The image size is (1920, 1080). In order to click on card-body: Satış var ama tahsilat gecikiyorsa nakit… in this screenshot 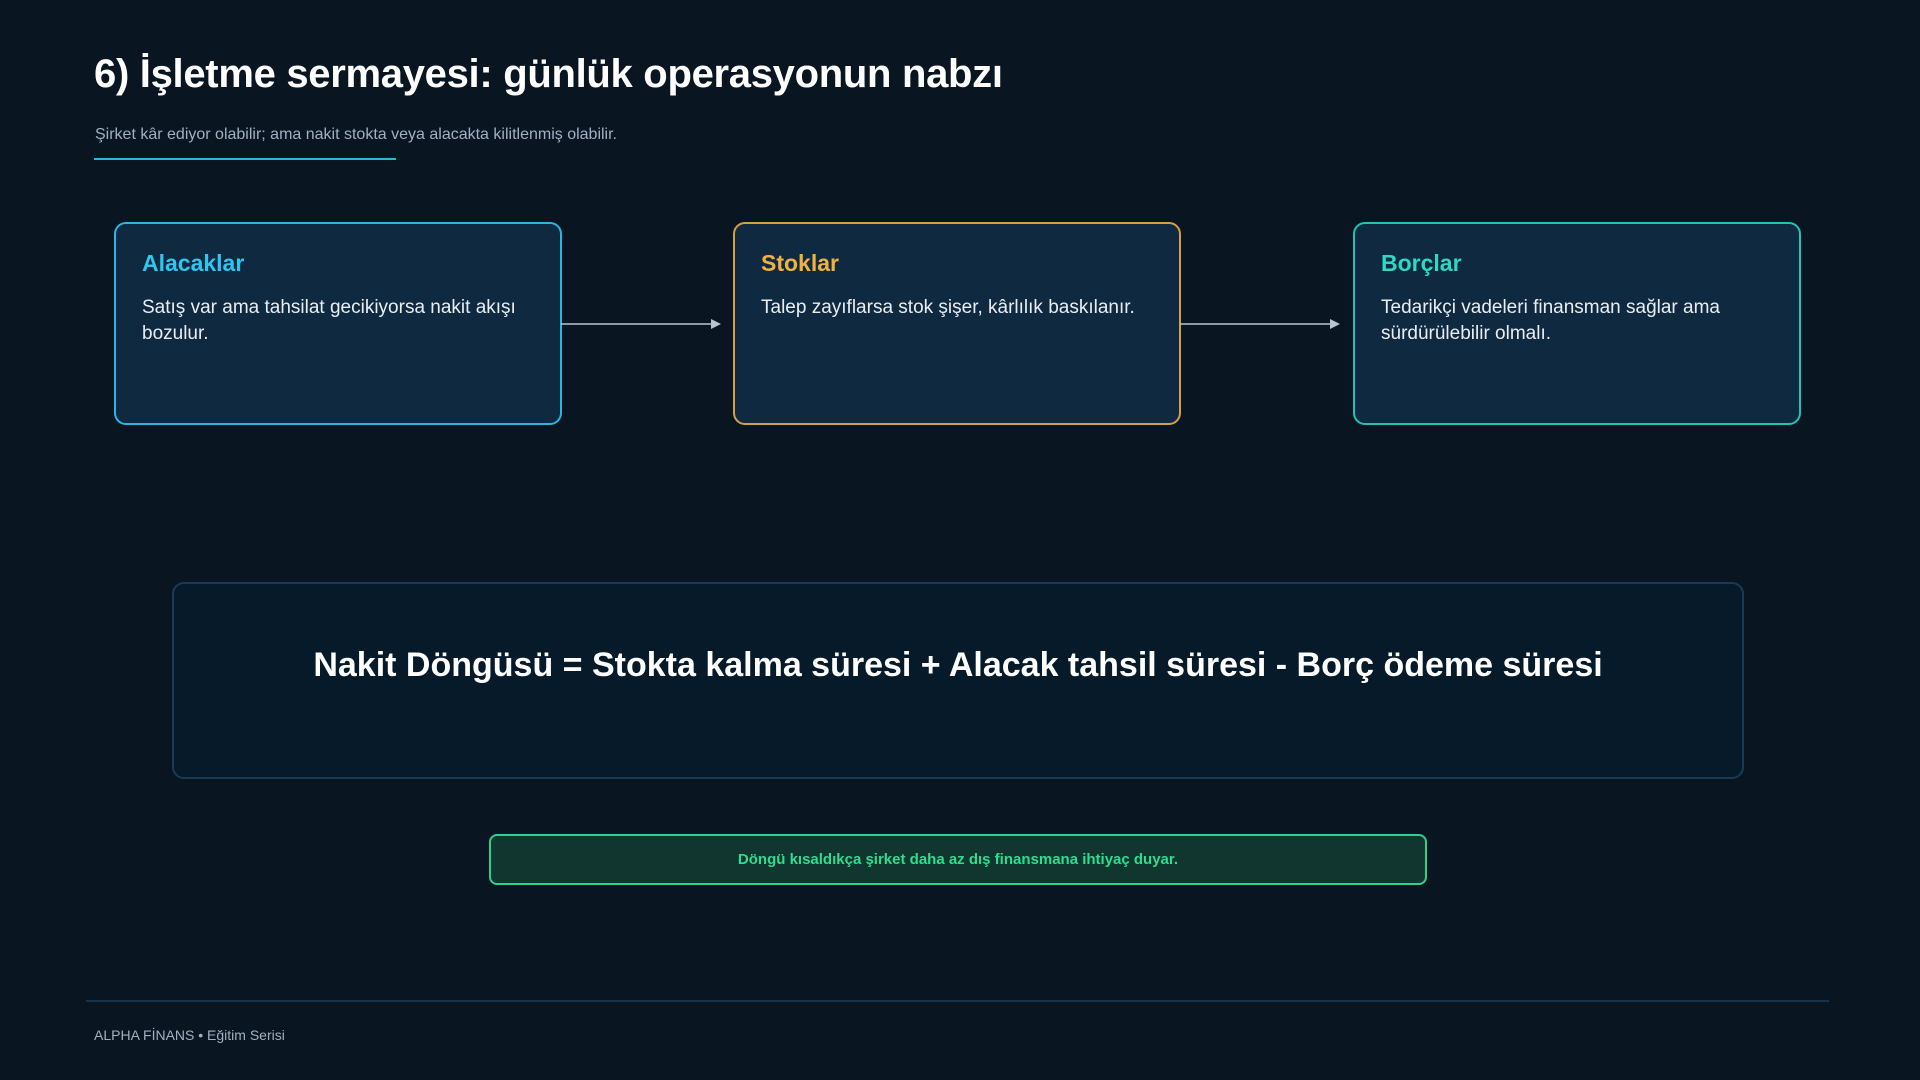, I will do `click(329, 320)`.